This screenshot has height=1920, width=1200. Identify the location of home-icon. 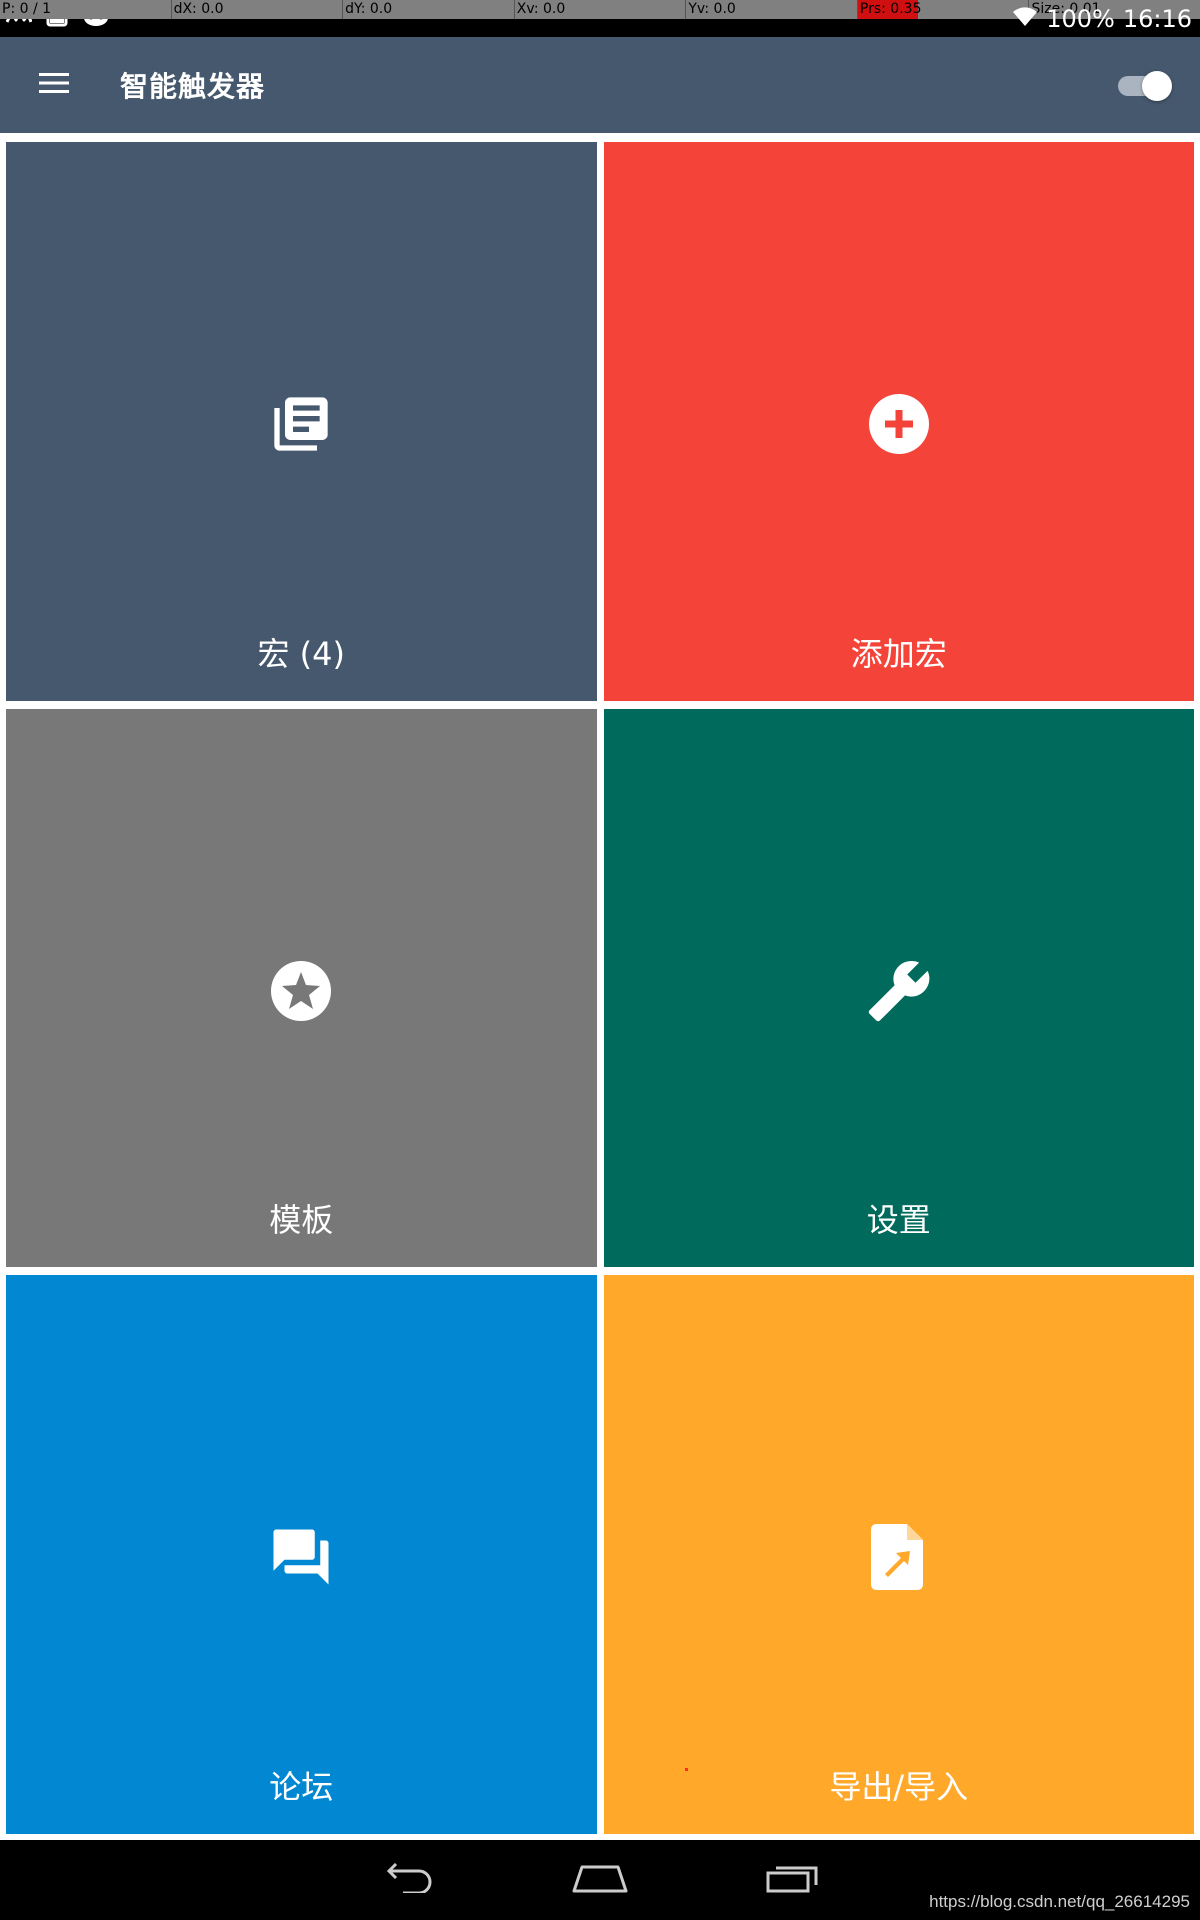
(600, 1880).